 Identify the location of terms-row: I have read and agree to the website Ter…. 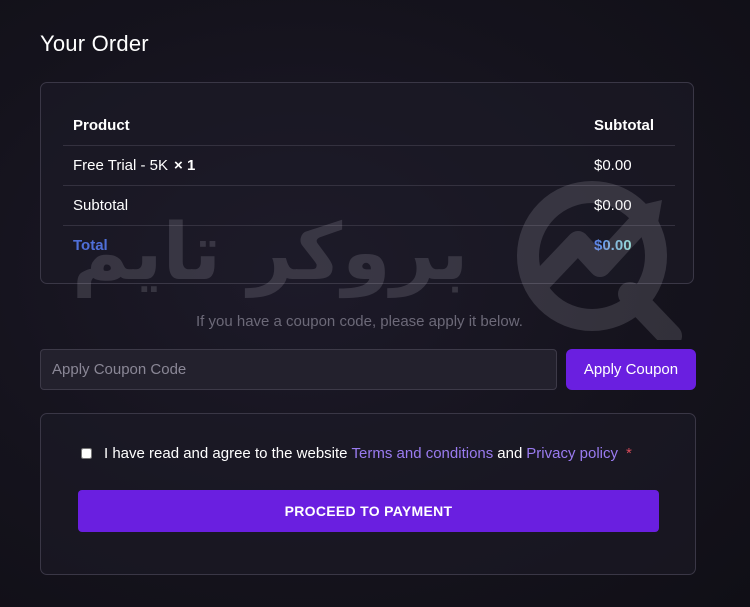
(356, 453).